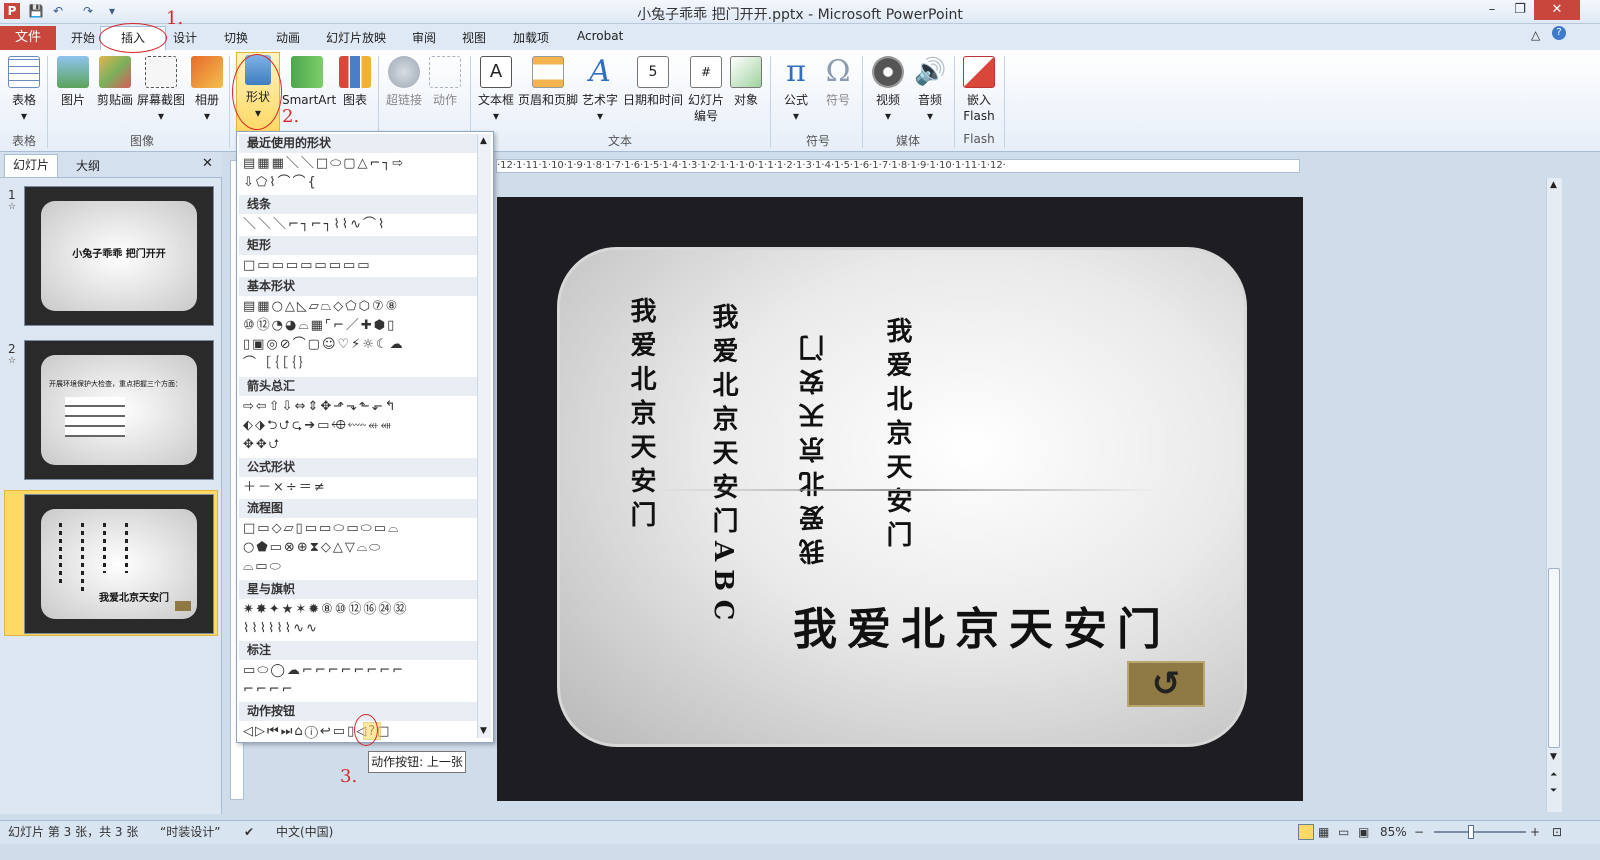 This screenshot has width=1600, height=860. I want to click on equation-button: π 公式 ▾, so click(796, 89).